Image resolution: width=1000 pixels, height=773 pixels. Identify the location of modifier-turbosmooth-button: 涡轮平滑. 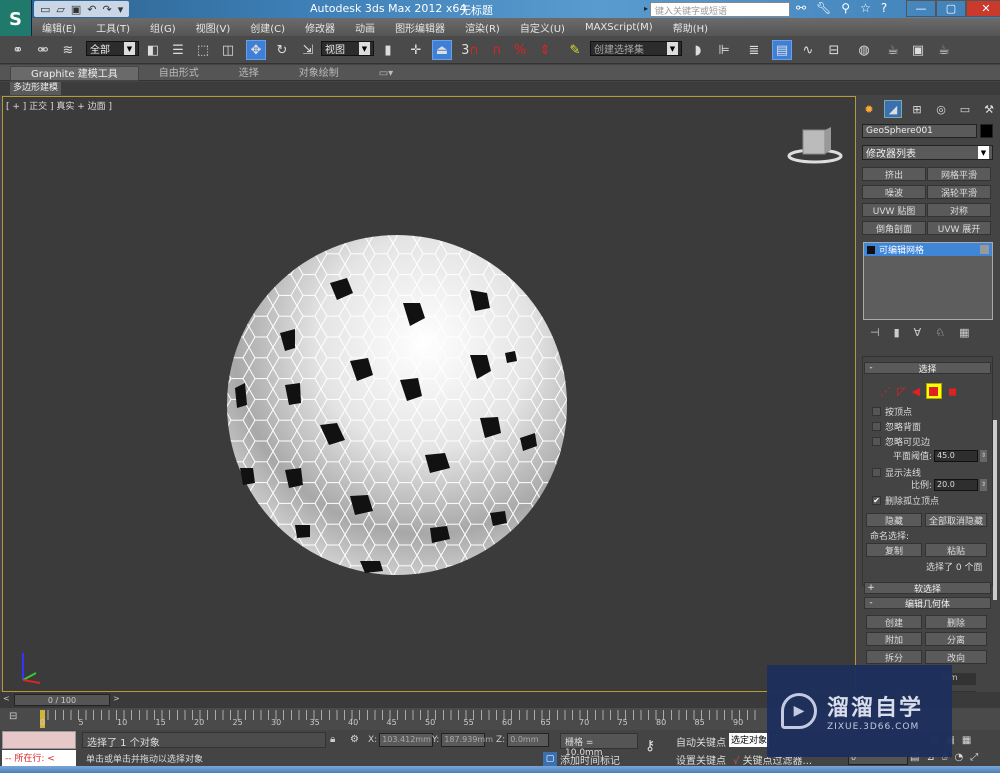
(959, 192).